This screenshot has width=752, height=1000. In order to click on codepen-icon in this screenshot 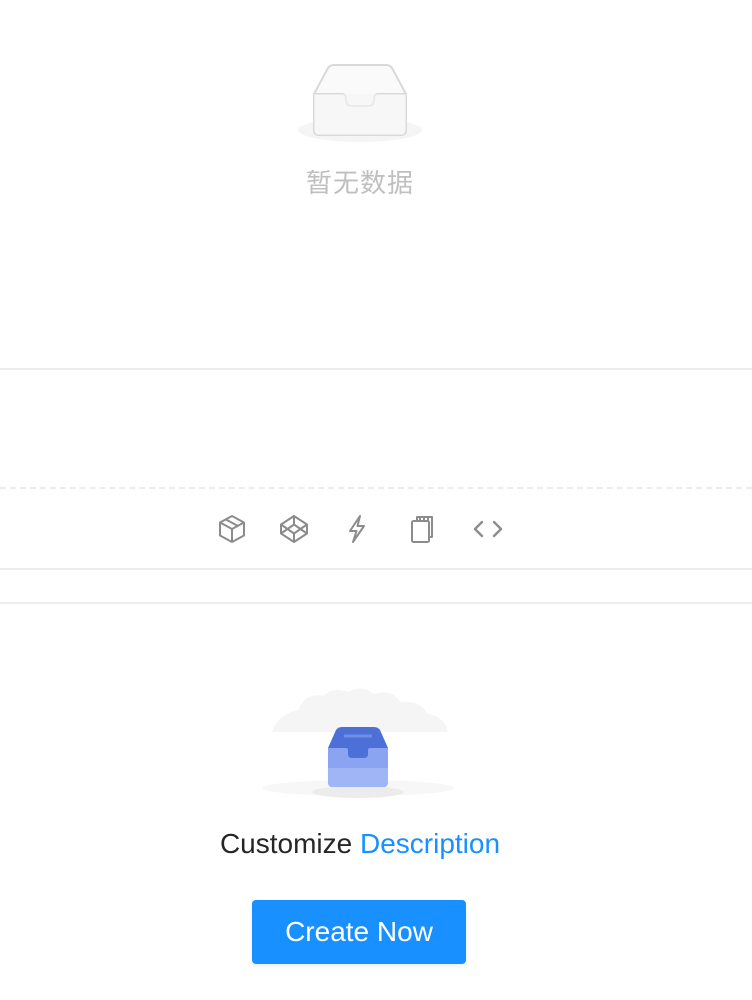, I will do `click(294, 529)`.